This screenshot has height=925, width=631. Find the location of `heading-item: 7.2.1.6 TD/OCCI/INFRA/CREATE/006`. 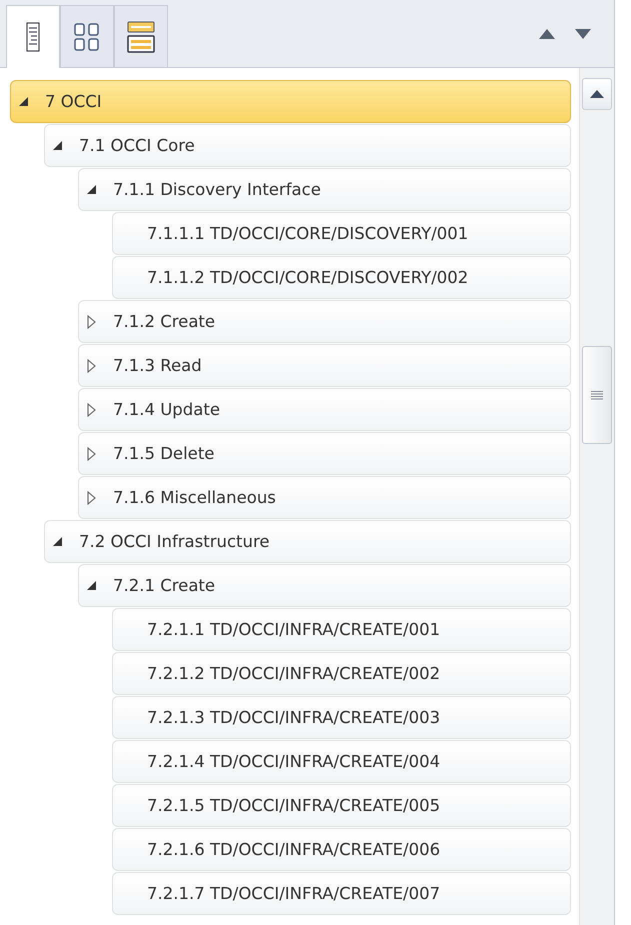

heading-item: 7.2.1.6 TD/OCCI/INFRA/CREATE/006 is located at coordinates (341, 849).